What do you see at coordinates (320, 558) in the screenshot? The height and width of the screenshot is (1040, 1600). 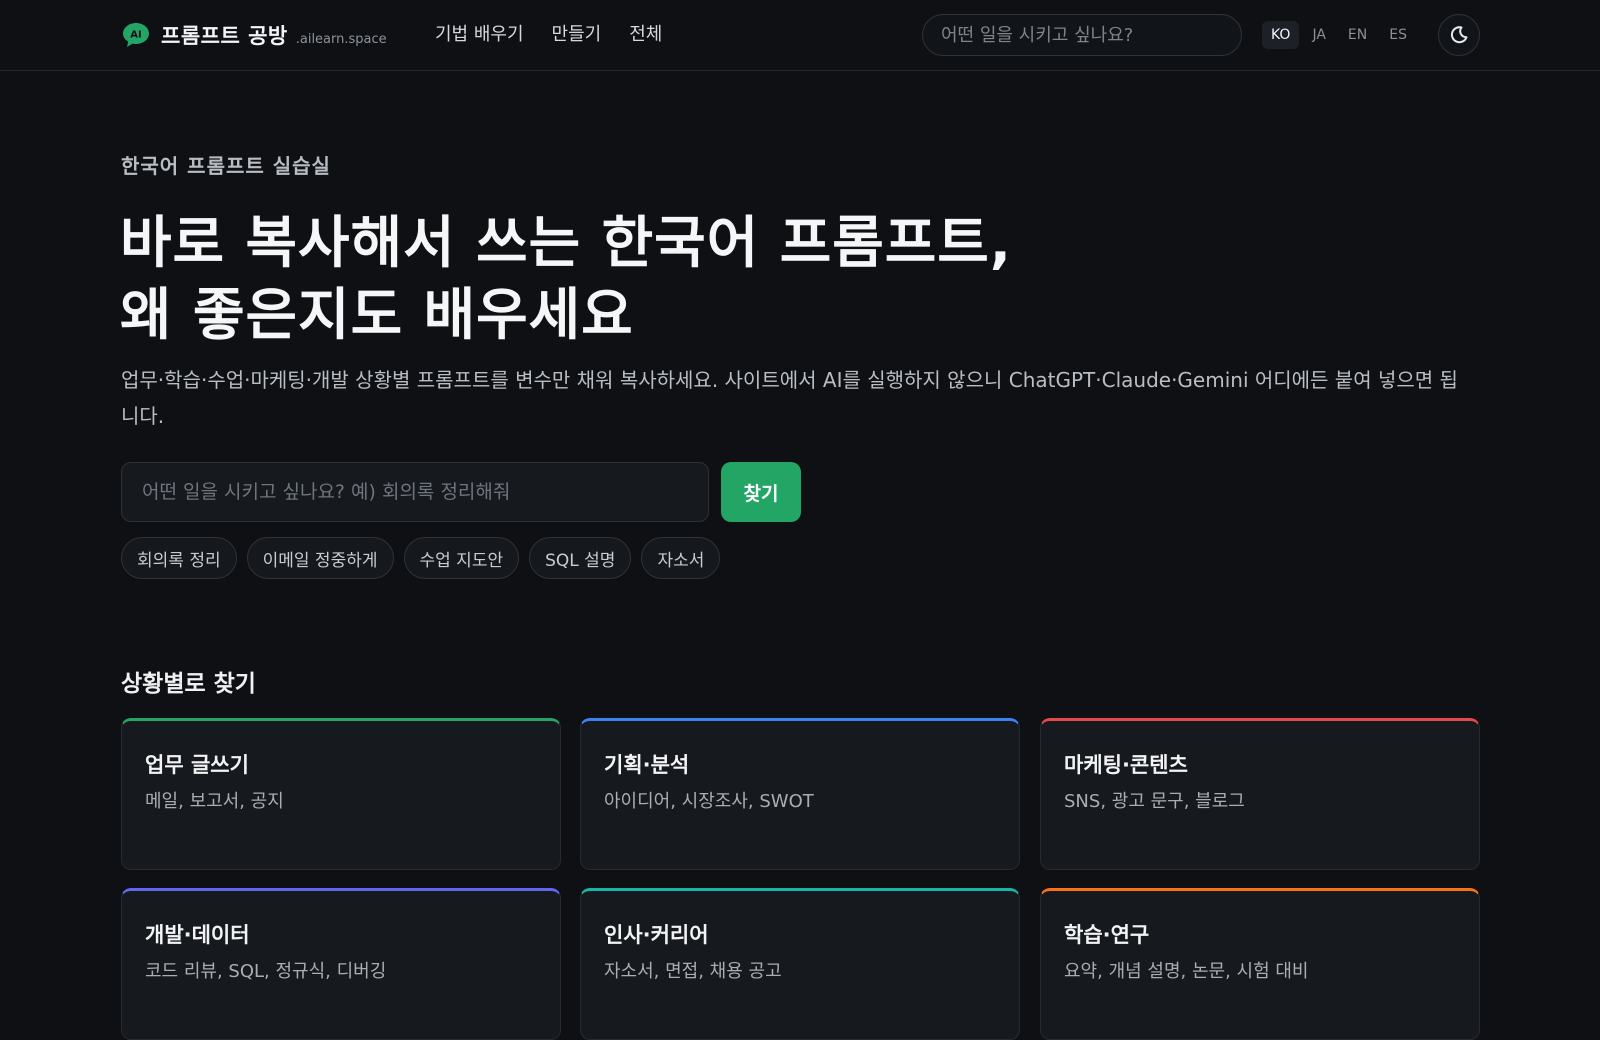 I see `suggestion-chip: 이메일 정중하게` at bounding box center [320, 558].